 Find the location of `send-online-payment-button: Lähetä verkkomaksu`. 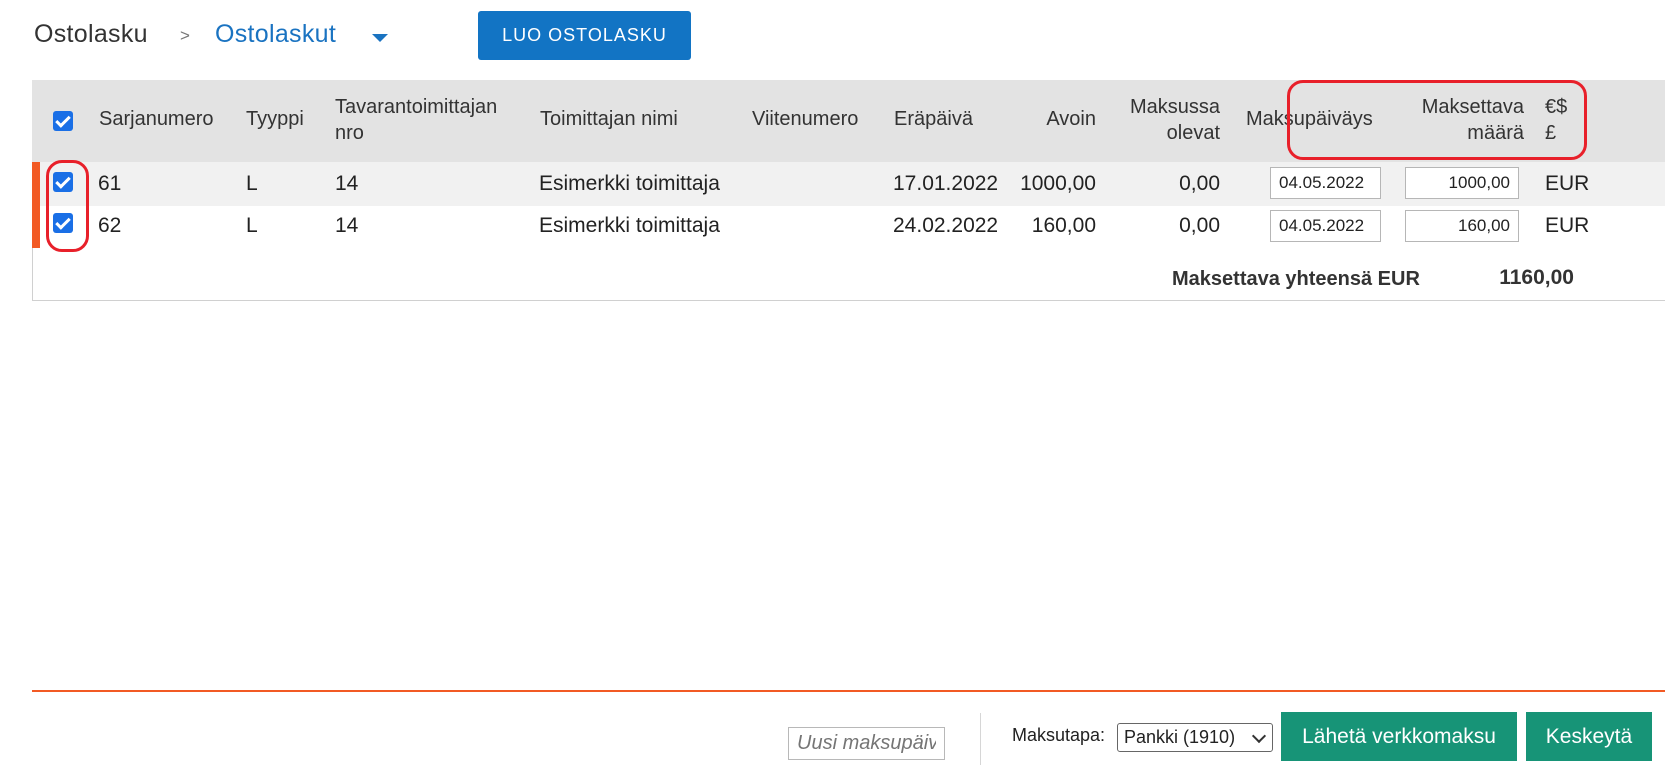

send-online-payment-button: Lähetä verkkomaksu is located at coordinates (1399, 736).